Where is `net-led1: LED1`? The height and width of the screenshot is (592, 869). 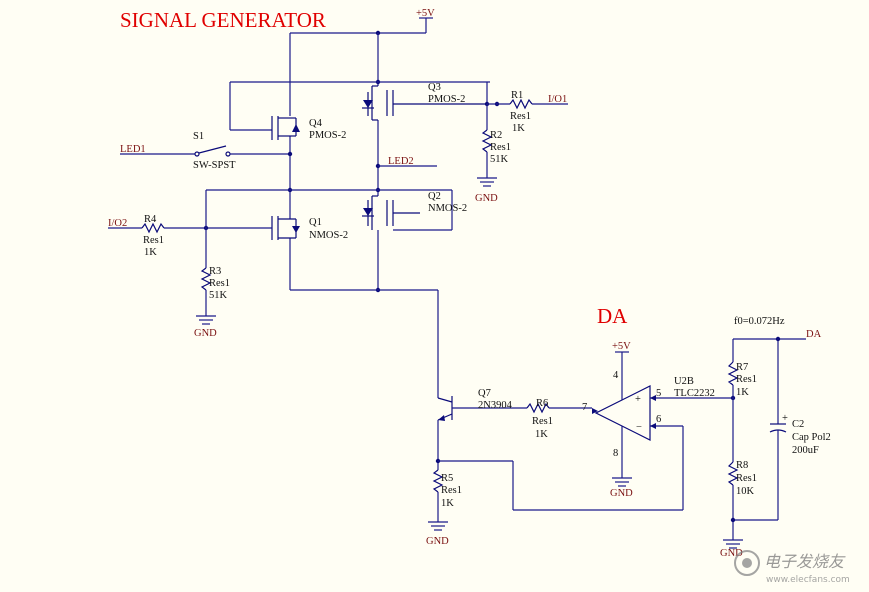 net-led1: LED1 is located at coordinates (133, 149).